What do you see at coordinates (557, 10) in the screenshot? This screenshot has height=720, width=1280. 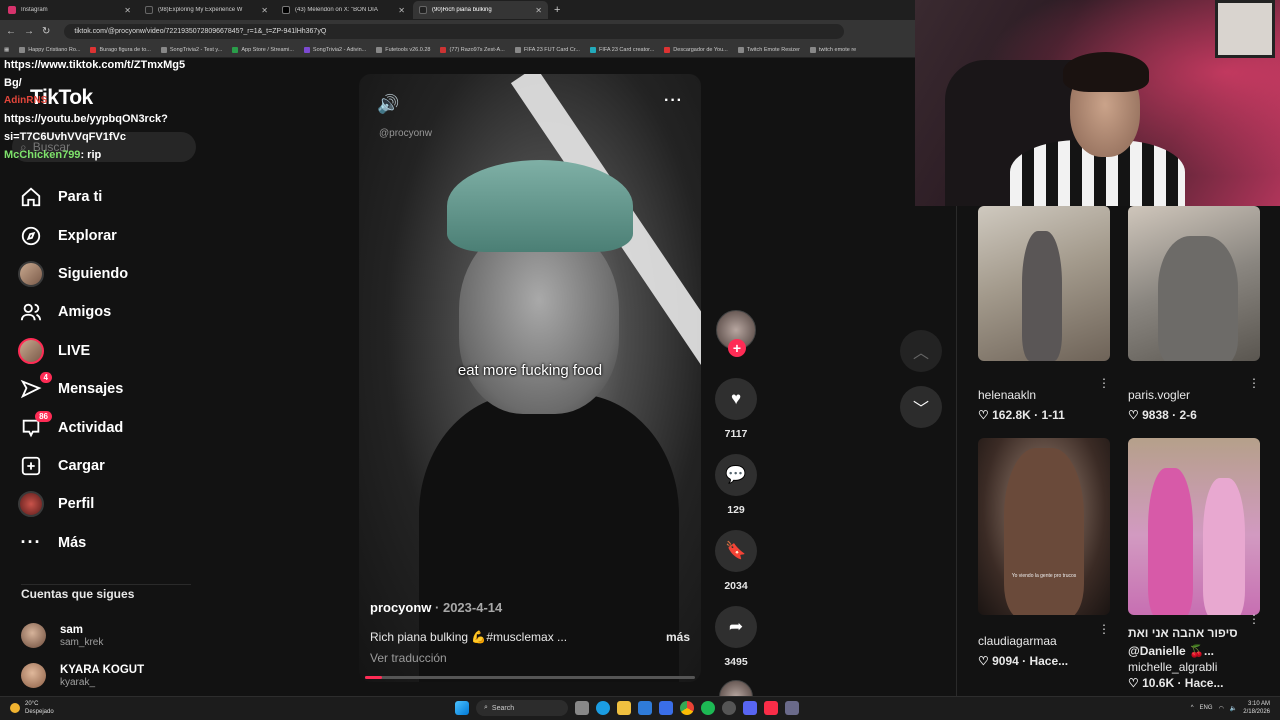 I see `new-tab-button: +` at bounding box center [557, 10].